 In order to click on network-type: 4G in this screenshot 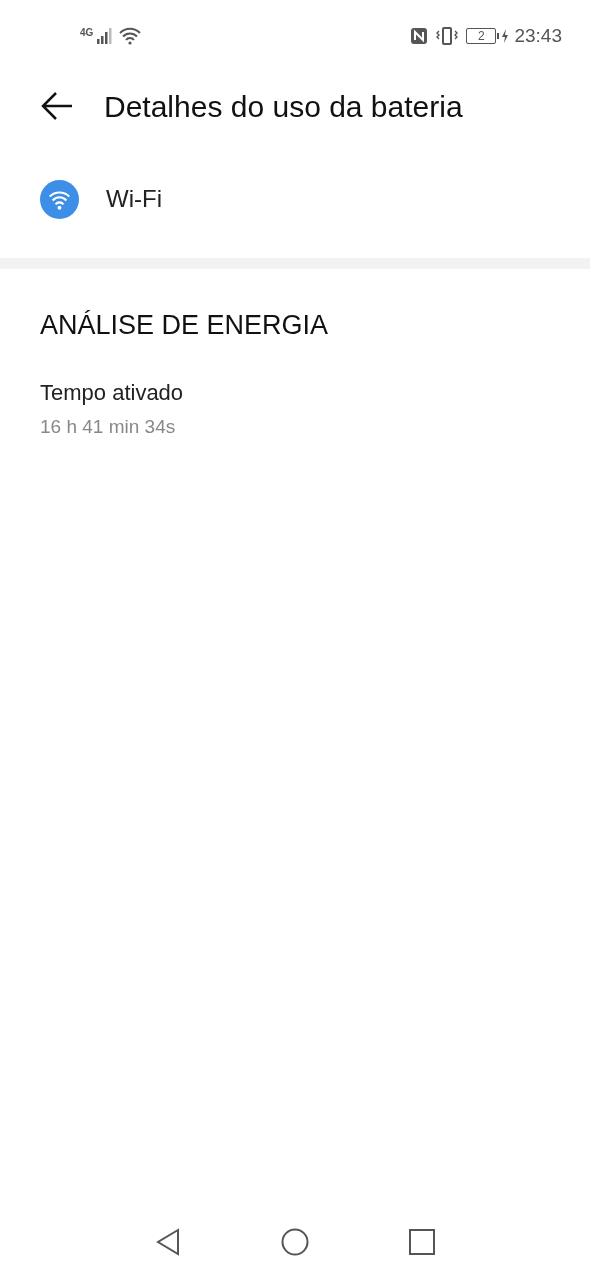, I will do `click(87, 33)`.